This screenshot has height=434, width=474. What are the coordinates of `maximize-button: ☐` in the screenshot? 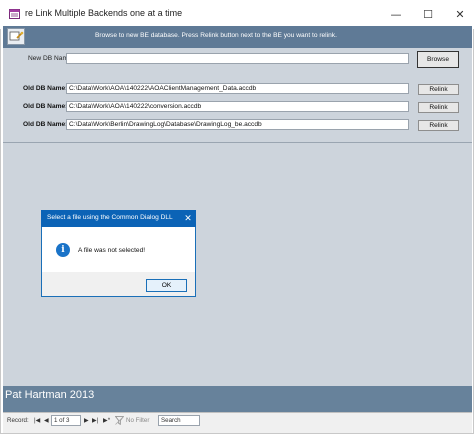 It's located at (428, 14).